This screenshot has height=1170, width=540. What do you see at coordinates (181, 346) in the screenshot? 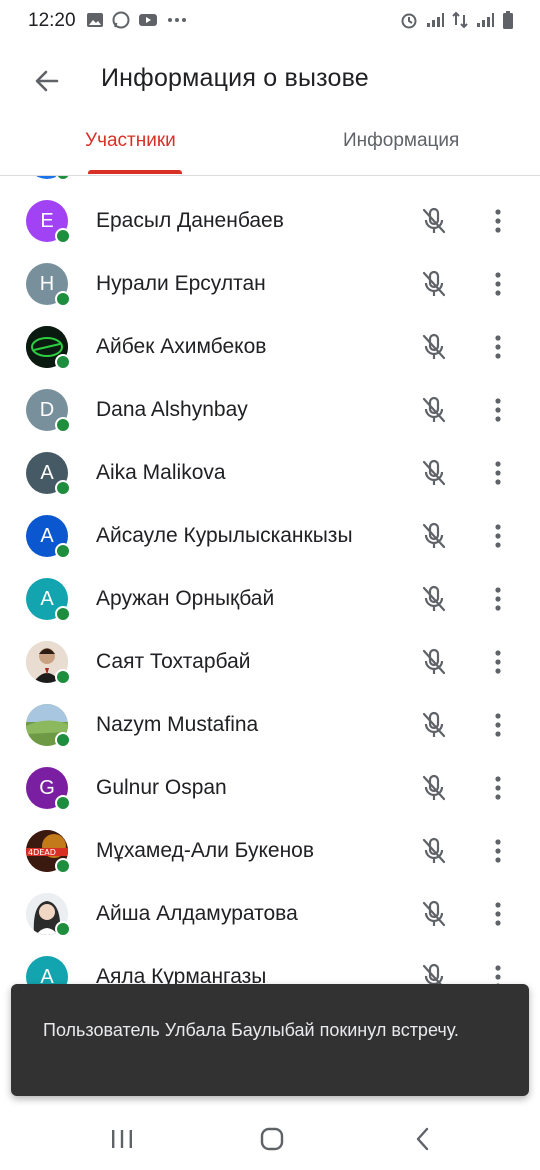
I see `participant-name: Айбек Ахимбеков` at bounding box center [181, 346].